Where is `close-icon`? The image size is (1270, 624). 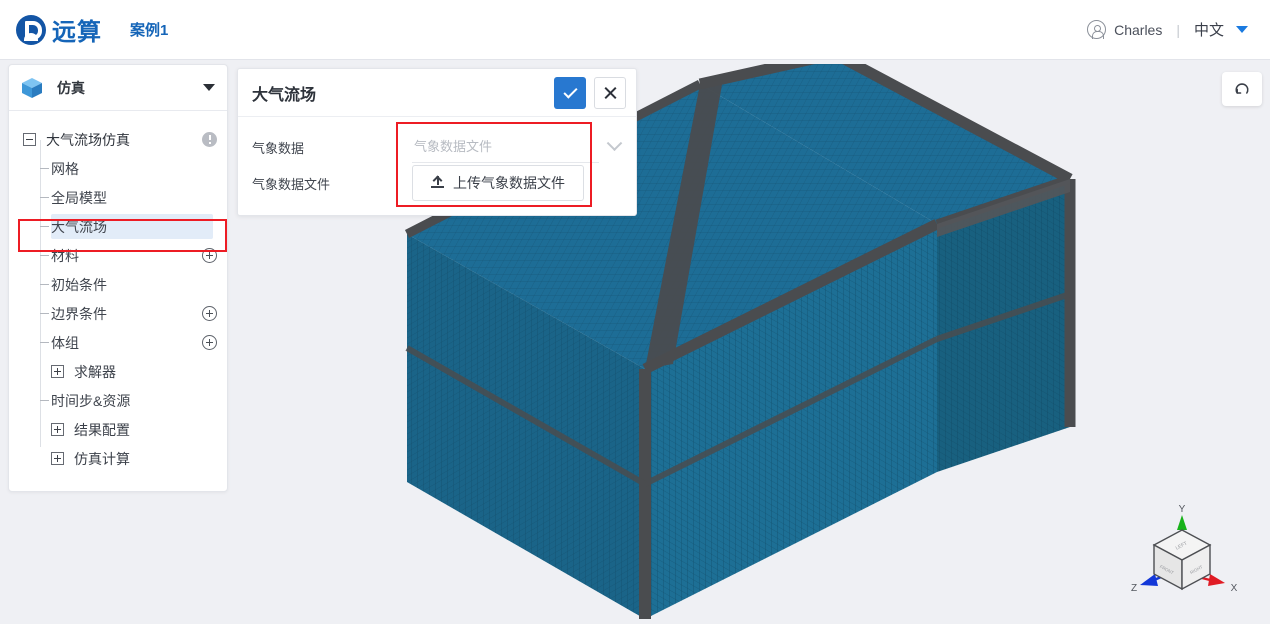 close-icon is located at coordinates (610, 93).